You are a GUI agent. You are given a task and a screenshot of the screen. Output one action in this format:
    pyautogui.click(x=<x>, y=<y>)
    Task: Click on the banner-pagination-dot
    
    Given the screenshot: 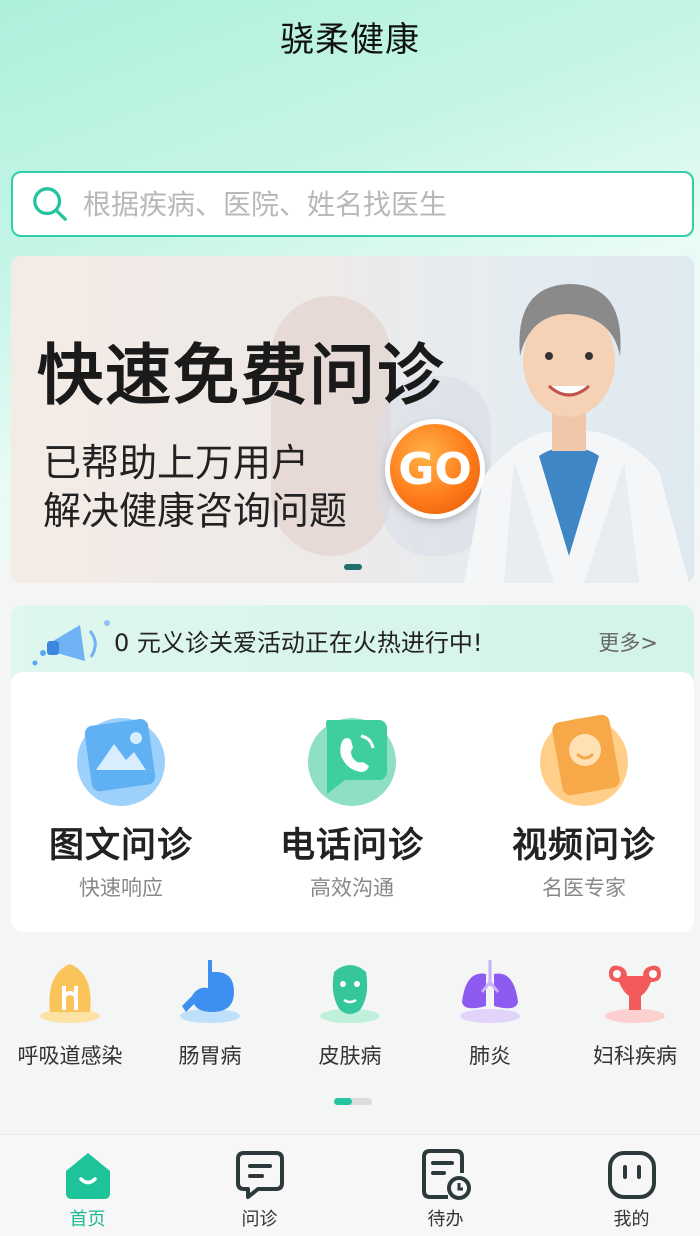 What is the action you would take?
    pyautogui.click(x=353, y=567)
    